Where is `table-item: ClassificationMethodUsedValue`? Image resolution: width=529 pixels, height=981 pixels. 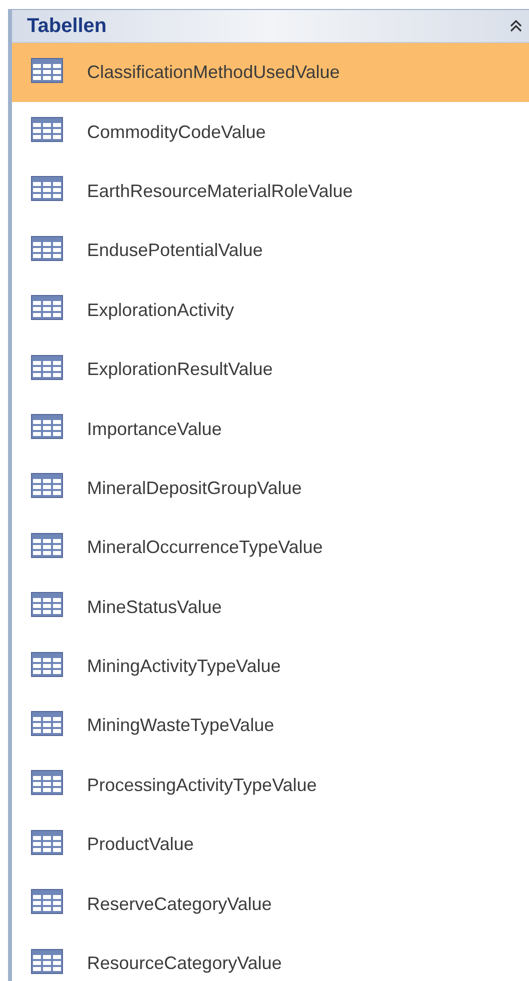 table-item: ClassificationMethodUsedValue is located at coordinates (270, 72).